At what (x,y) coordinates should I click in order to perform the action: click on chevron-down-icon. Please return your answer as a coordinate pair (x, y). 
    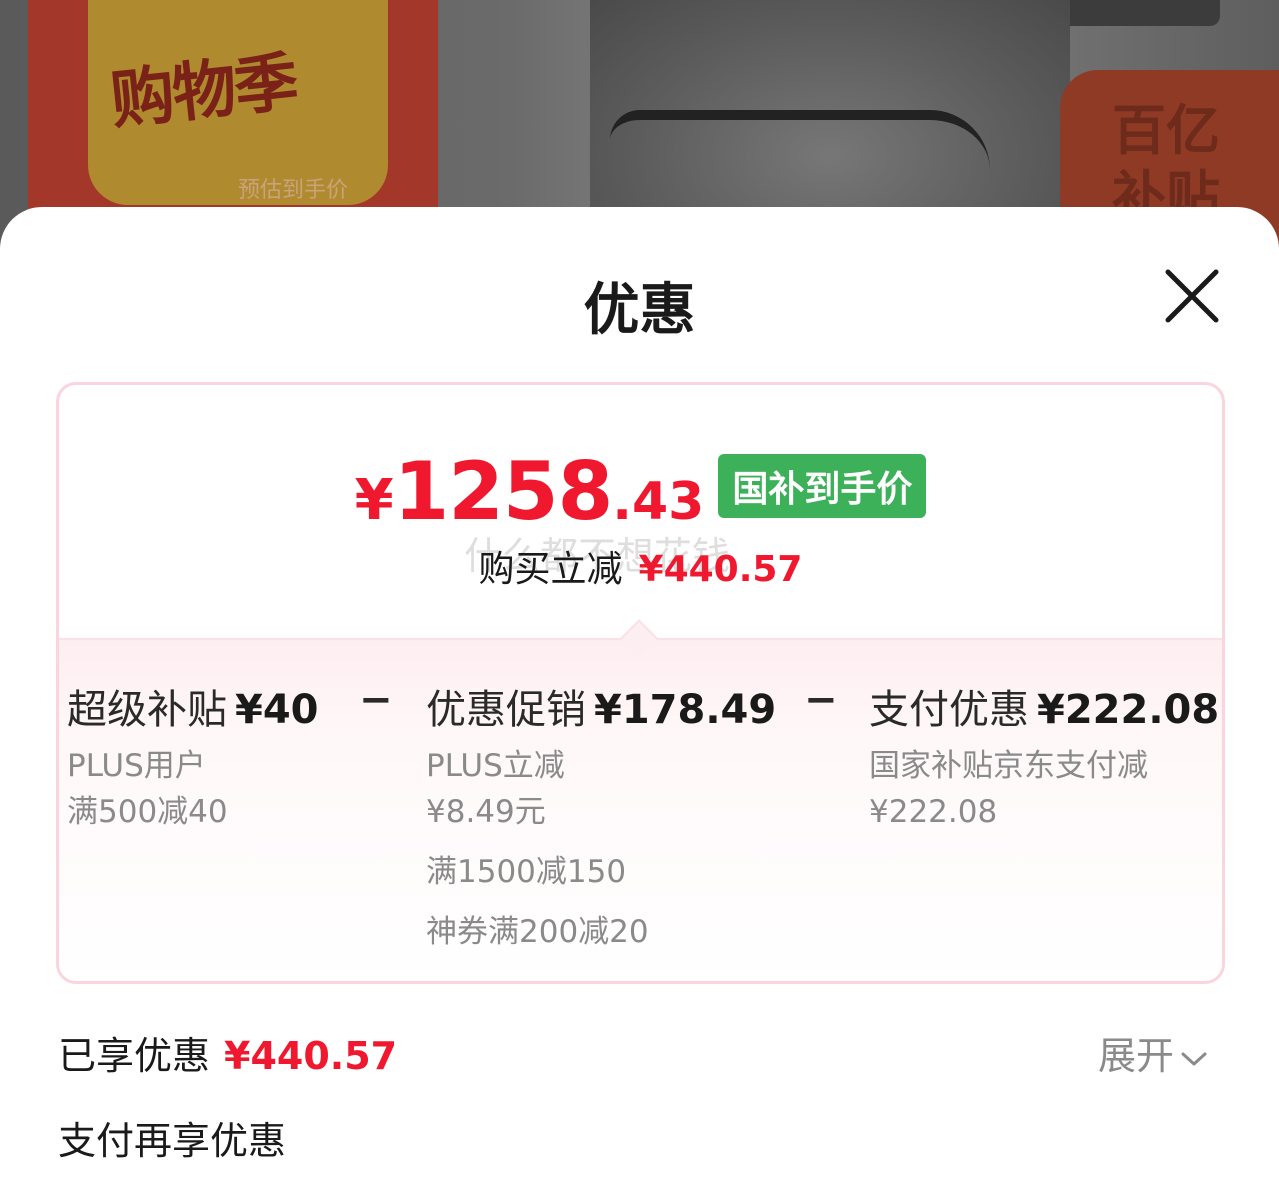
    Looking at the image, I should click on (1194, 1058).